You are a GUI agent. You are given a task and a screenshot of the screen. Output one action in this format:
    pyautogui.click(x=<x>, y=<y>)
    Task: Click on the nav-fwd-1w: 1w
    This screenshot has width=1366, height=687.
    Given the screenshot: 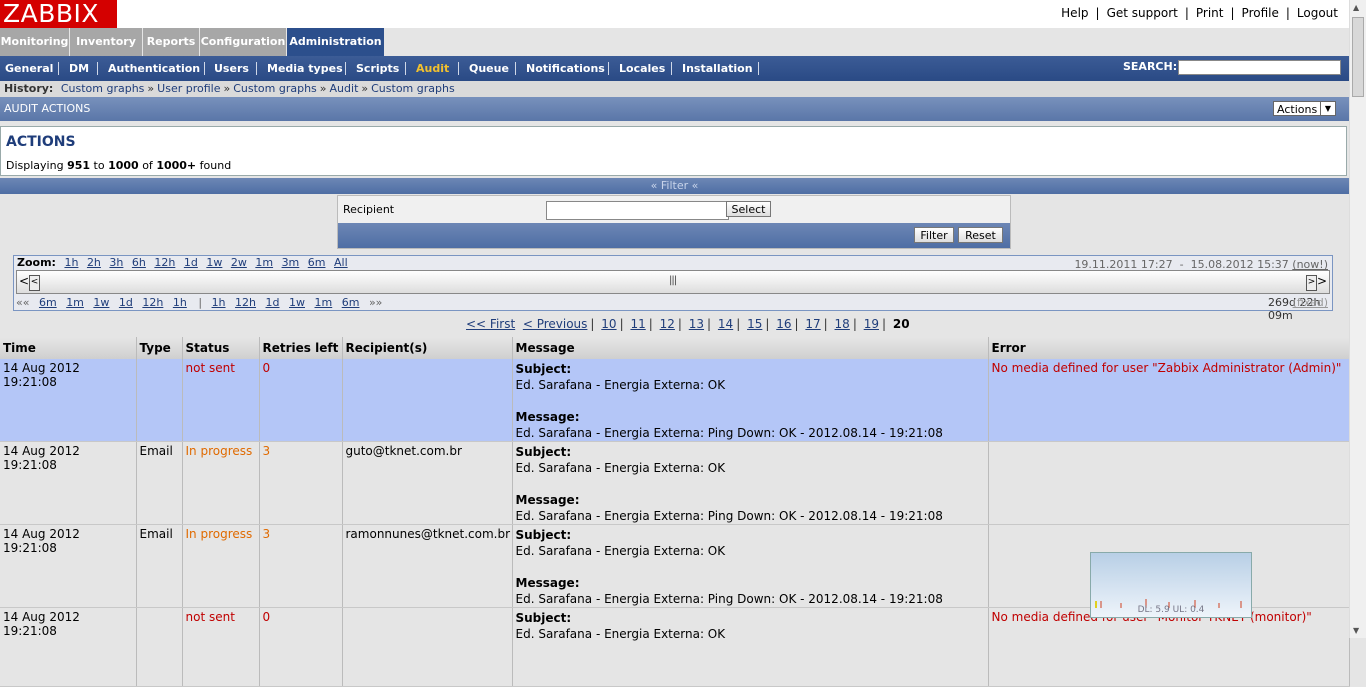 What is the action you would take?
    pyautogui.click(x=297, y=302)
    